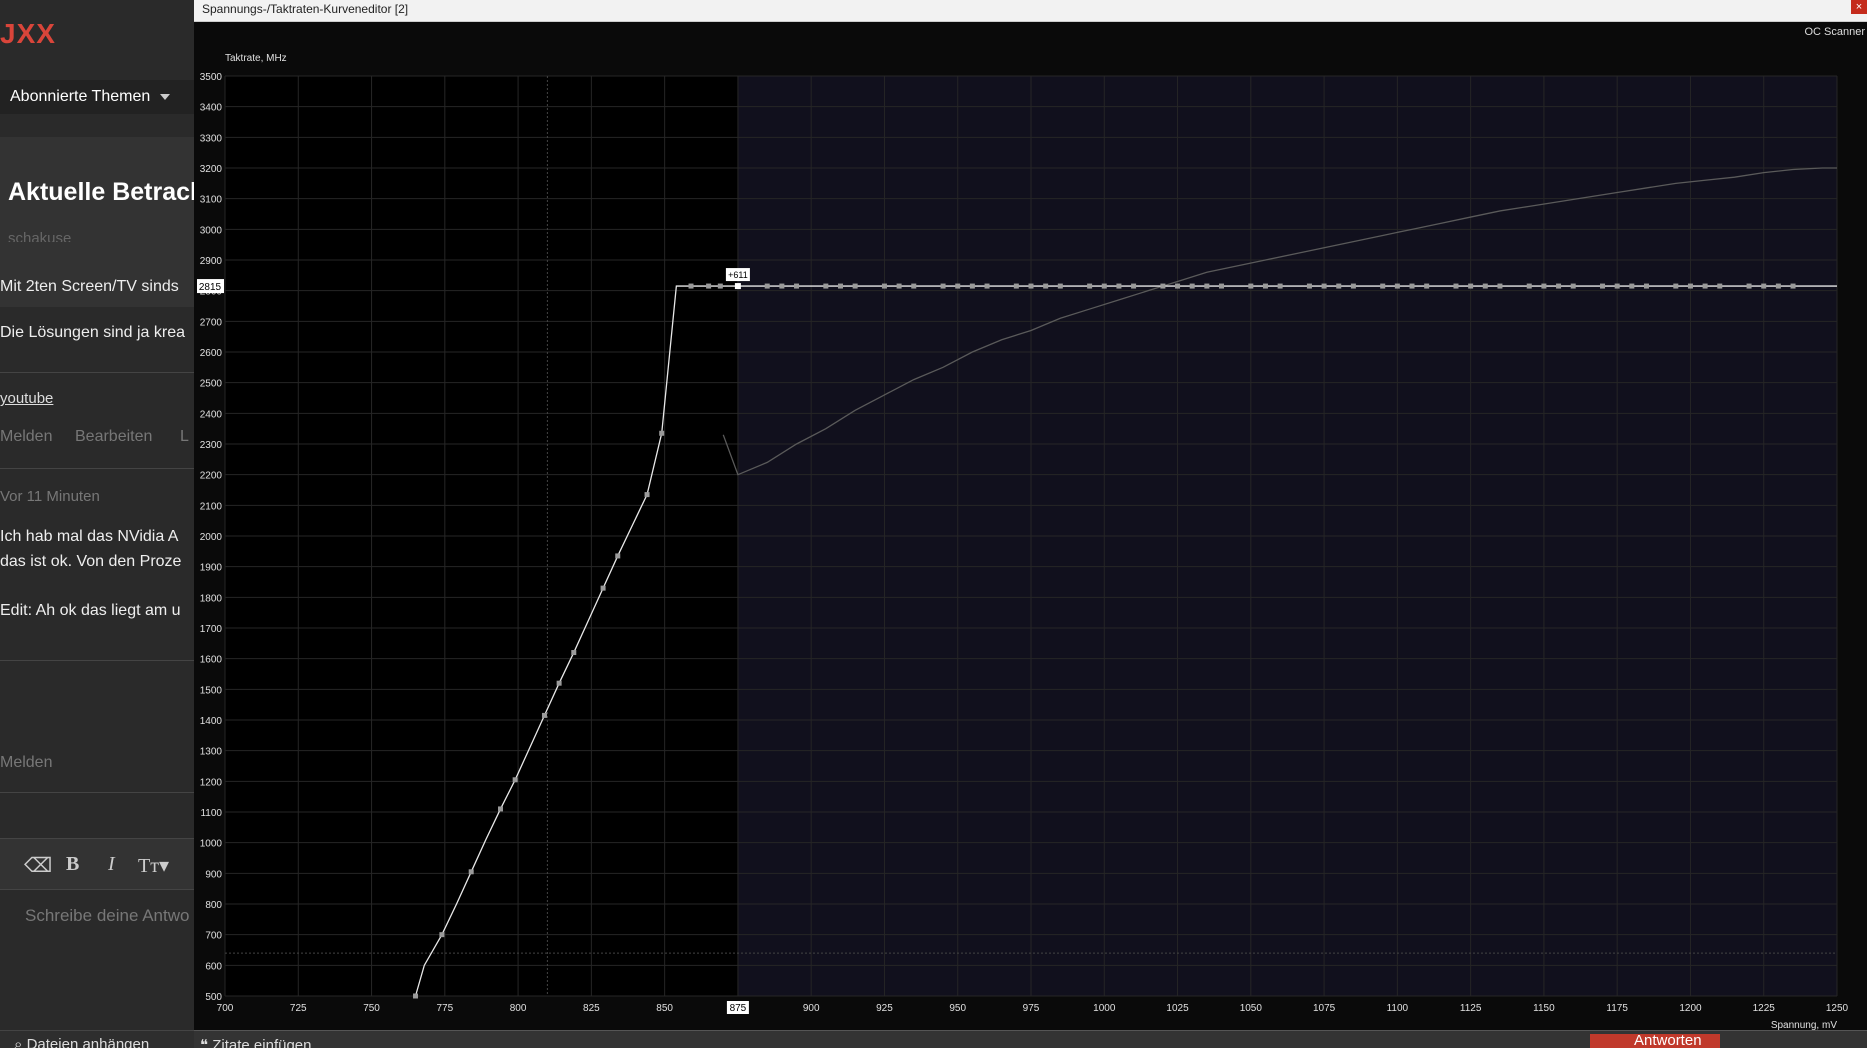 The width and height of the screenshot is (1867, 1048). What do you see at coordinates (91, 561) in the screenshot?
I see `post-text: das ist ok. Von den Proze` at bounding box center [91, 561].